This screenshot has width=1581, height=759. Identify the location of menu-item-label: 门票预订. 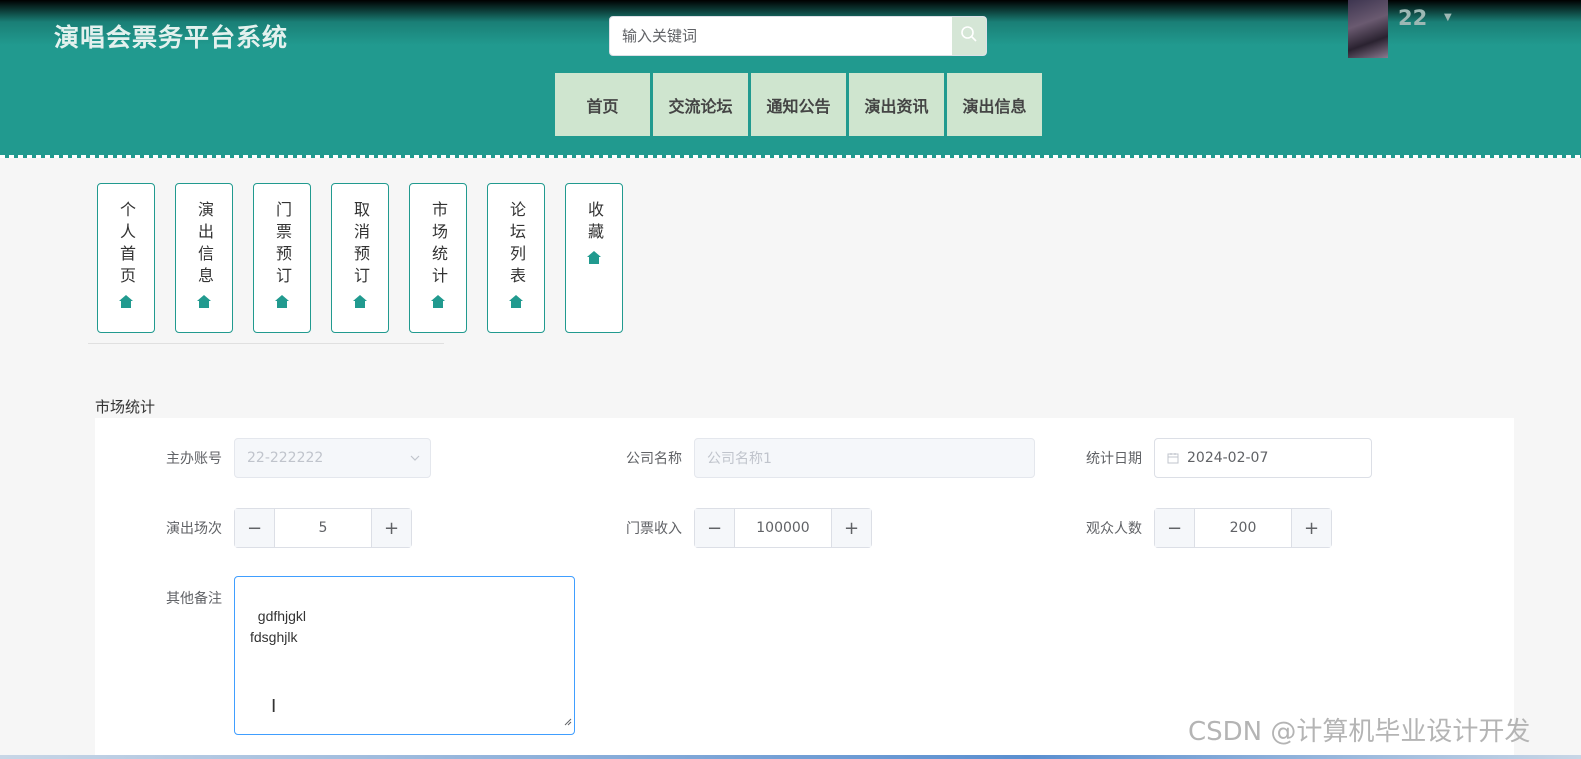
(282, 245).